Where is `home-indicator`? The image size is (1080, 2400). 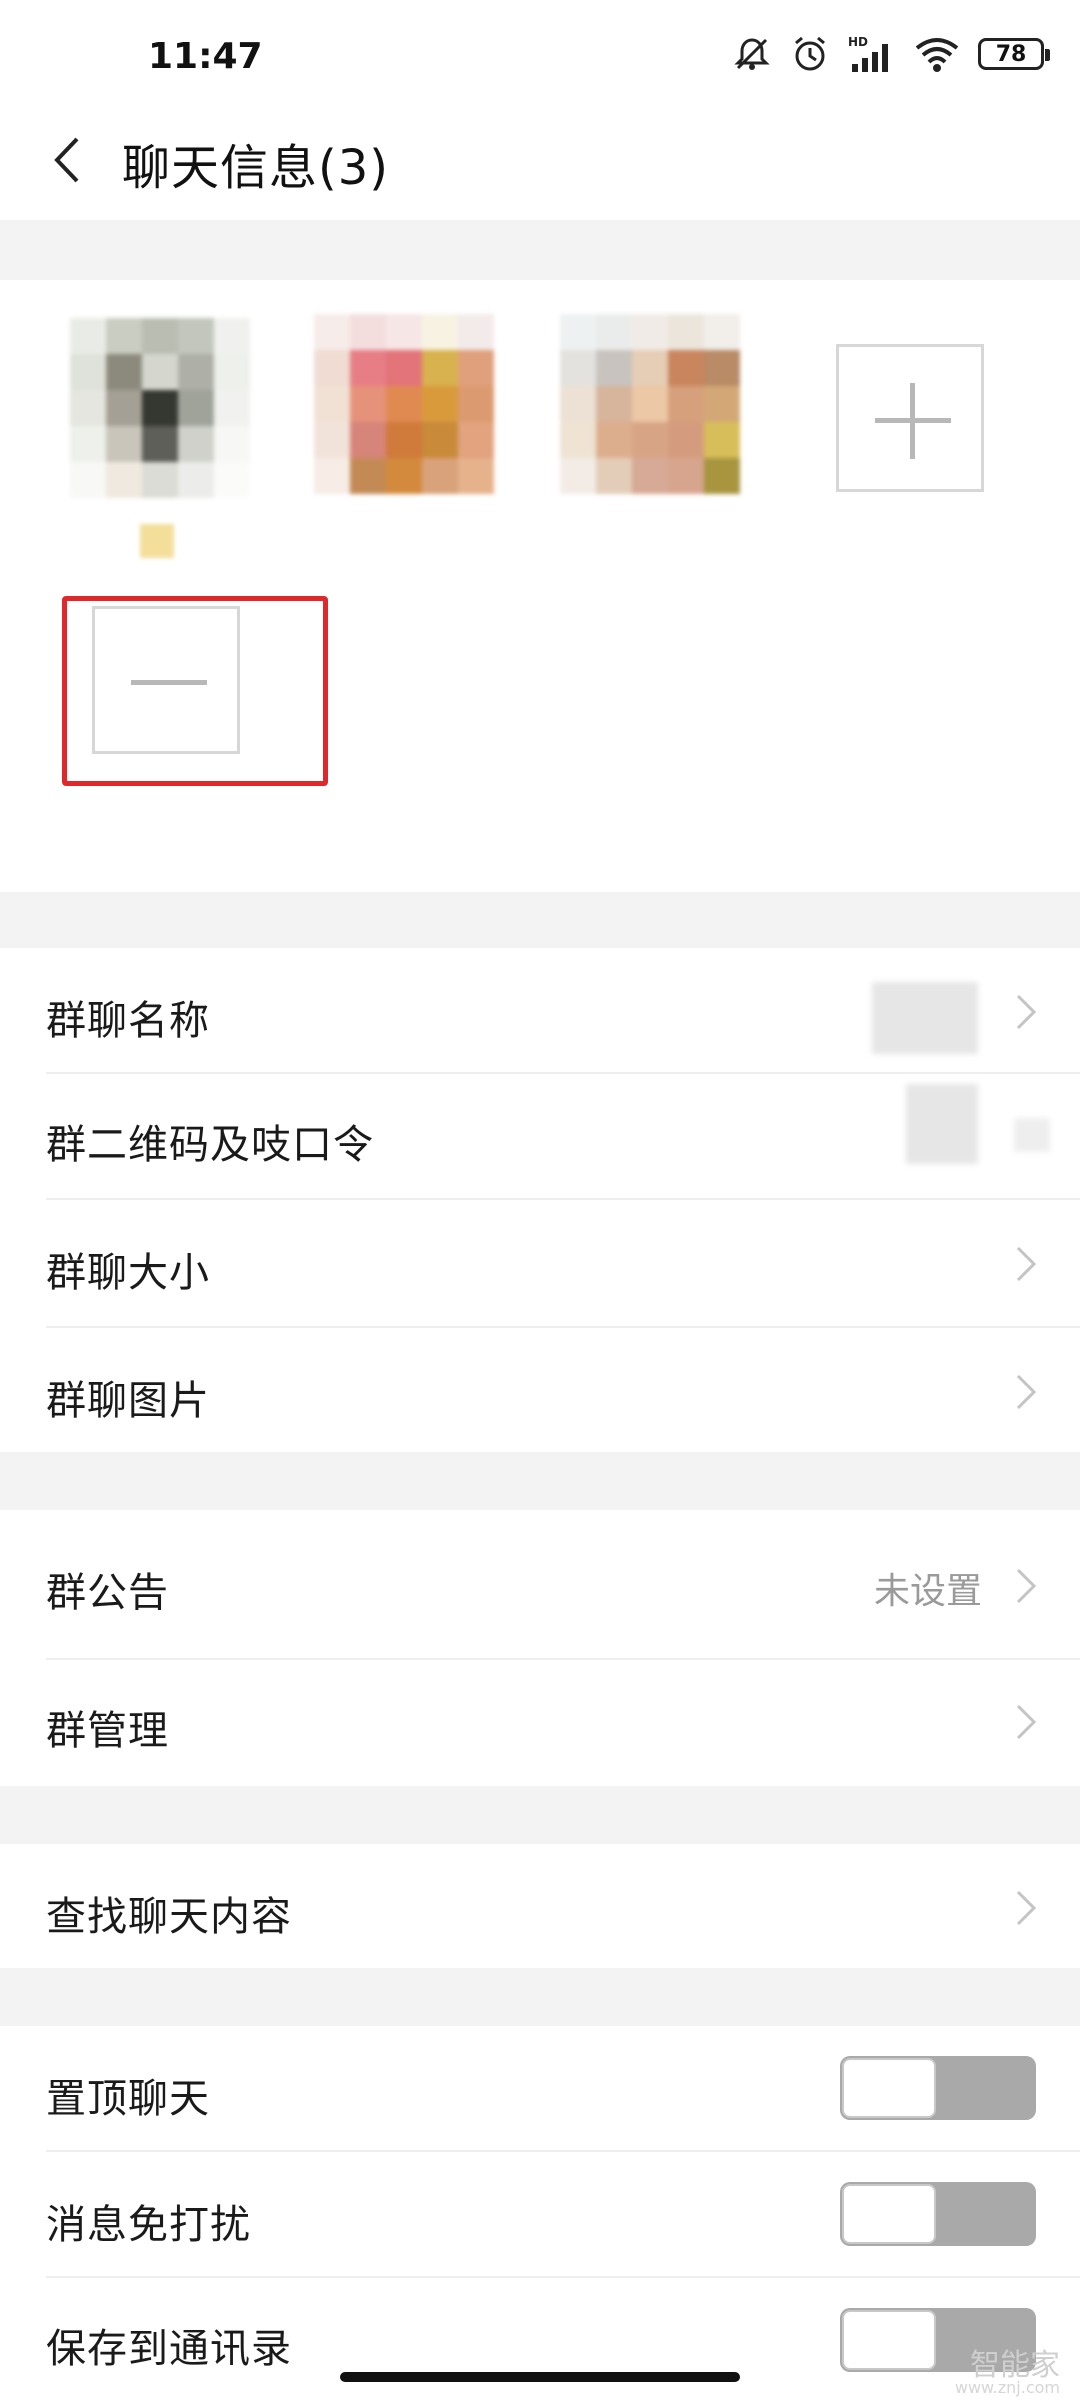
home-indicator is located at coordinates (540, 2377).